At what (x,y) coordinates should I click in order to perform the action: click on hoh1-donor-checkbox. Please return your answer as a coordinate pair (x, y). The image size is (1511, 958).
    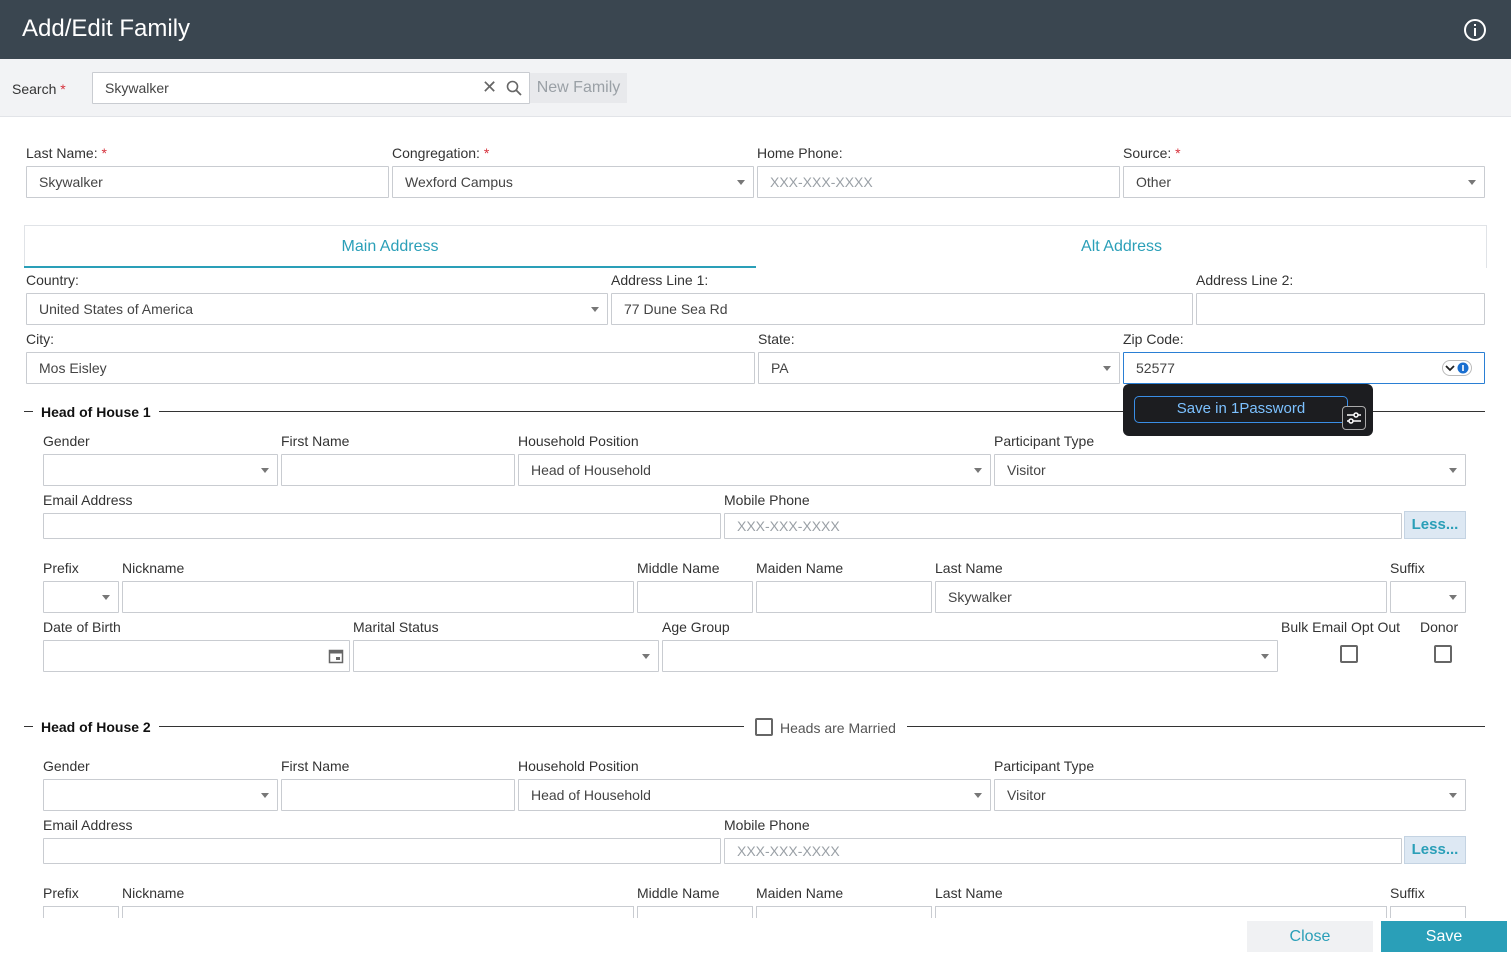
    Looking at the image, I should click on (1443, 654).